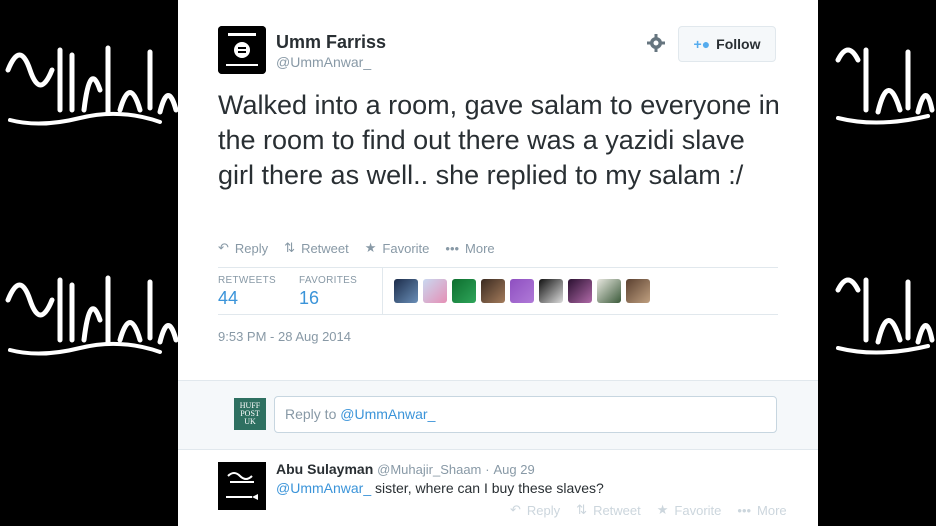  I want to click on follow-label: Follow, so click(738, 44).